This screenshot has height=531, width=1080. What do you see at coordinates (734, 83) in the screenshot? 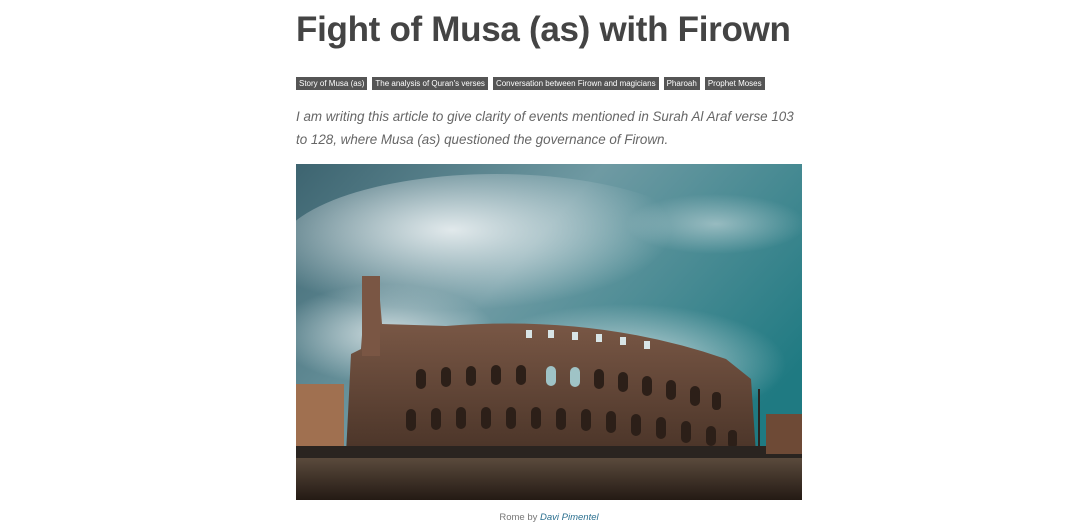
I see `tag-prophet-moses: Prophet Moses` at bounding box center [734, 83].